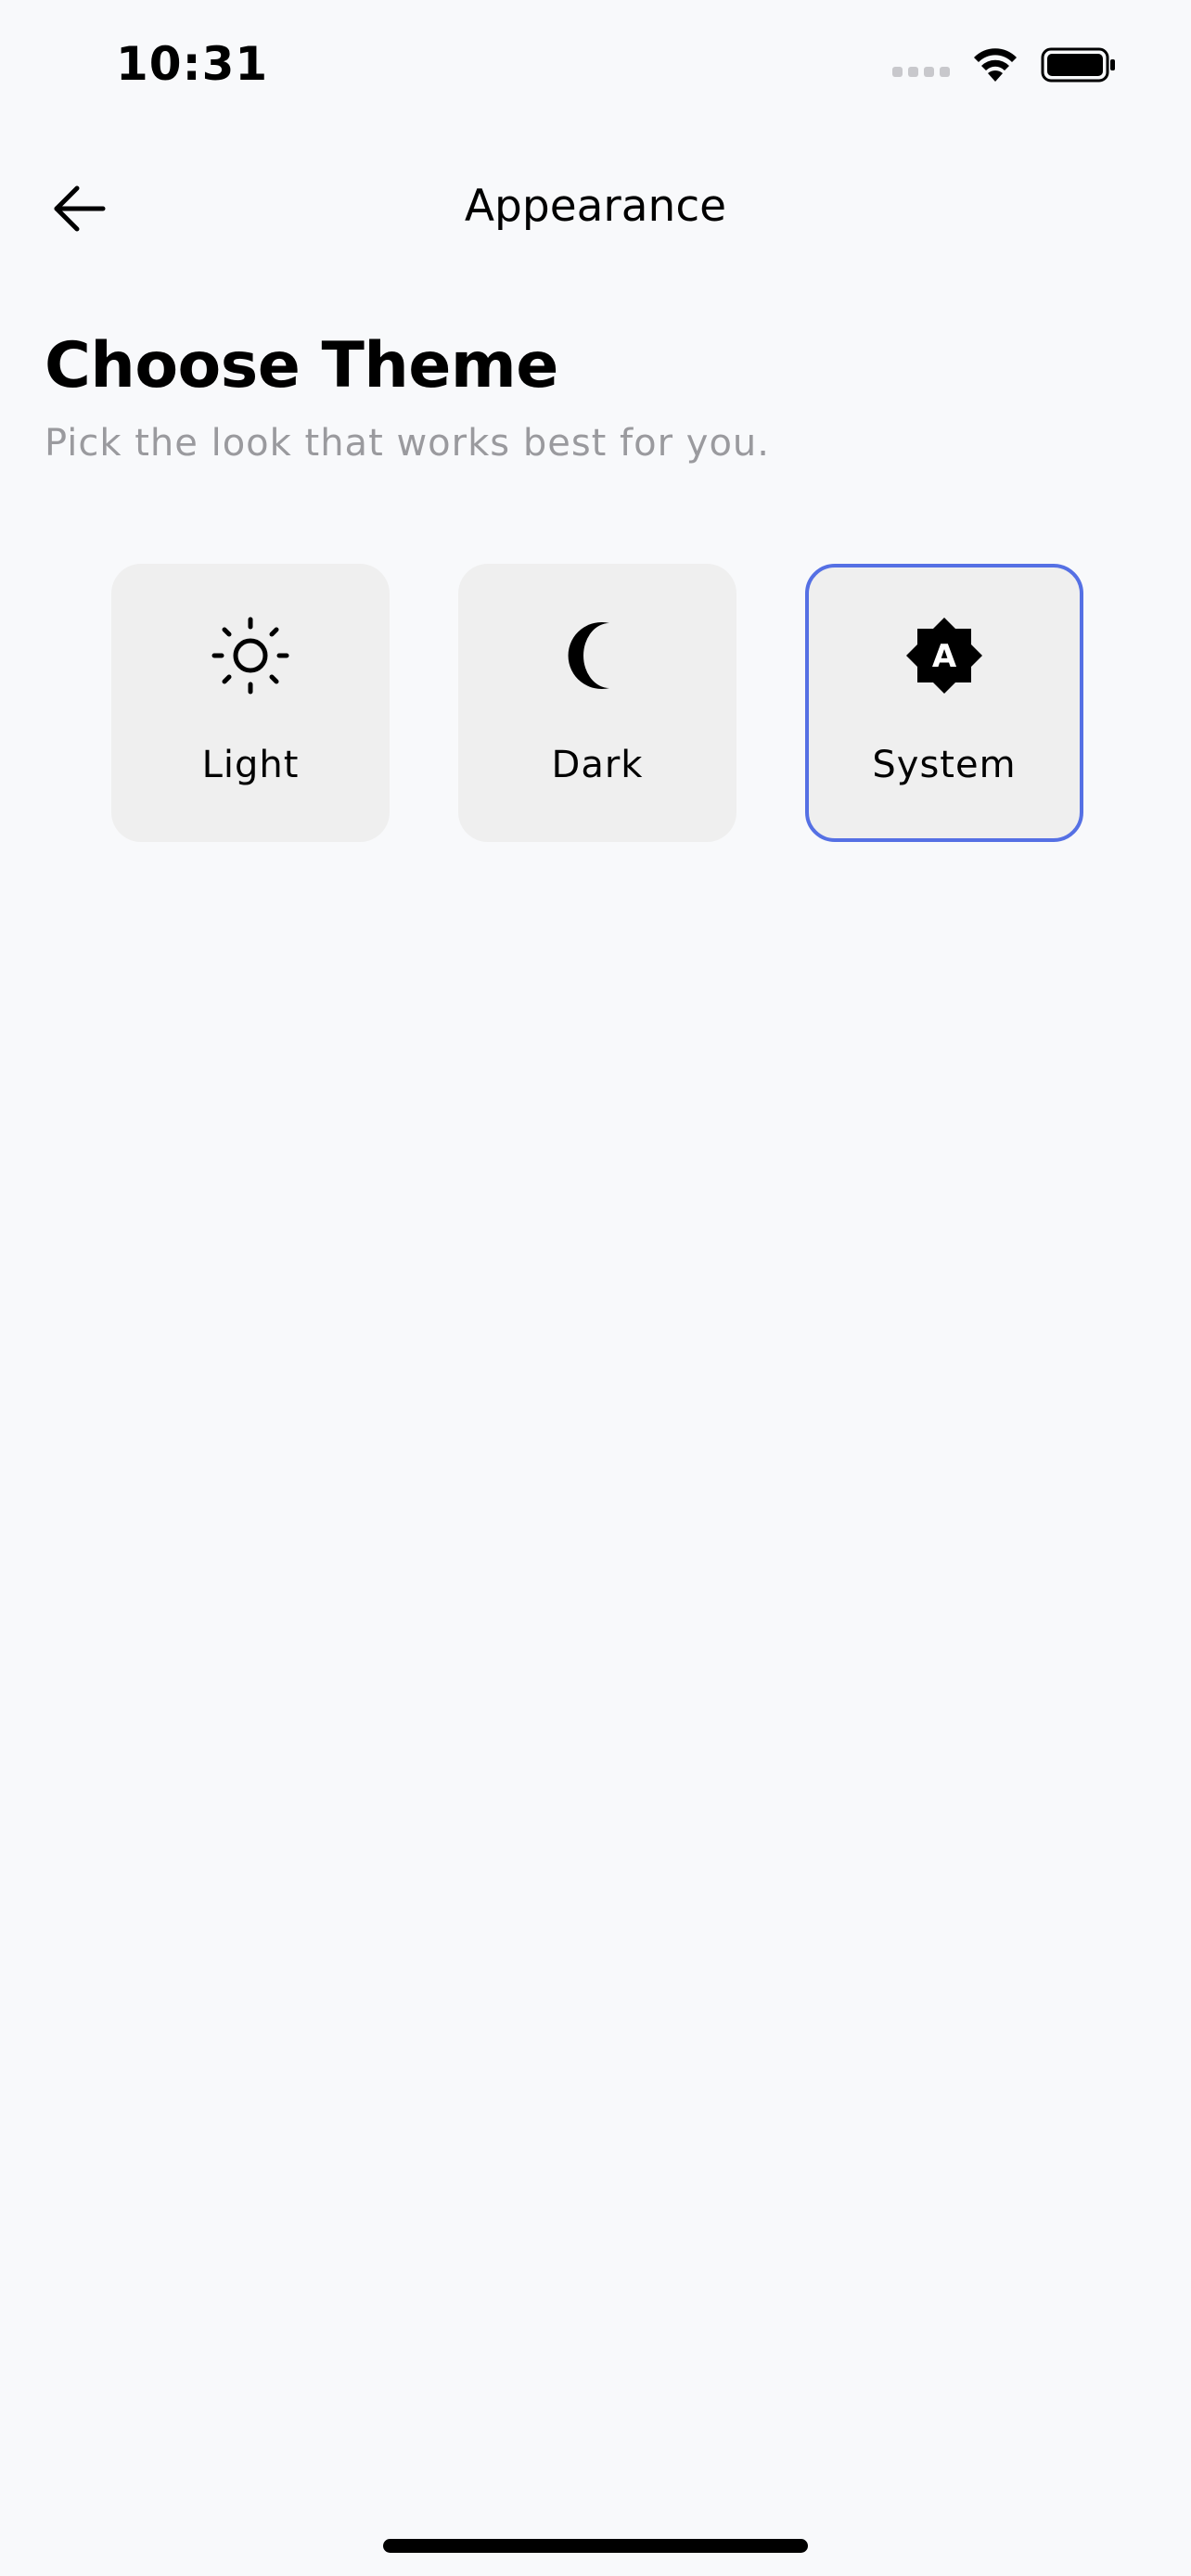 This screenshot has width=1191, height=2576. Describe the element at coordinates (921, 71) in the screenshot. I see `cellular-signal-icon` at that location.